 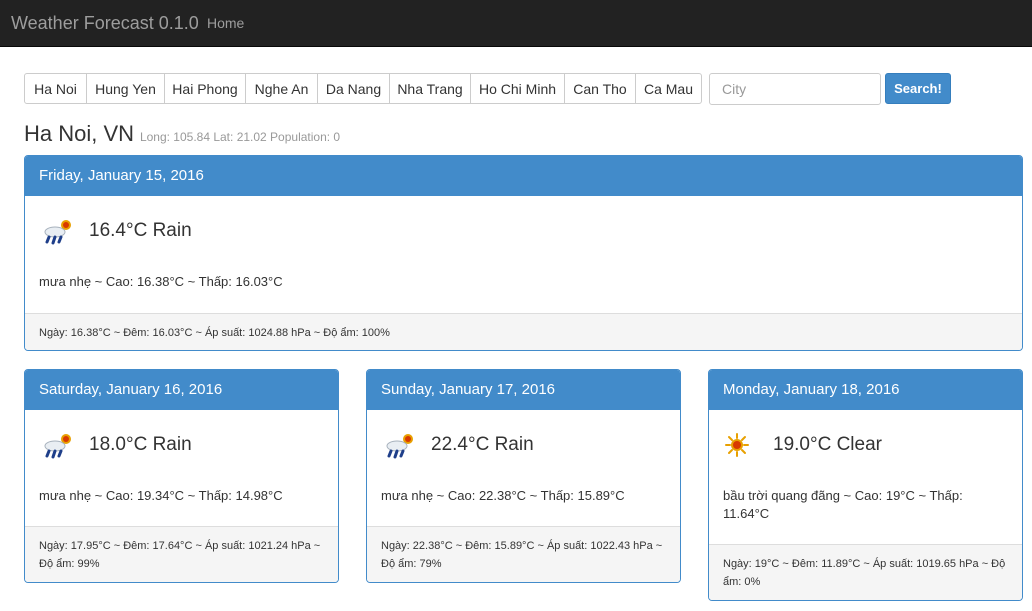 I want to click on forecast-temperature: 18.0°C Rain, so click(x=140, y=444).